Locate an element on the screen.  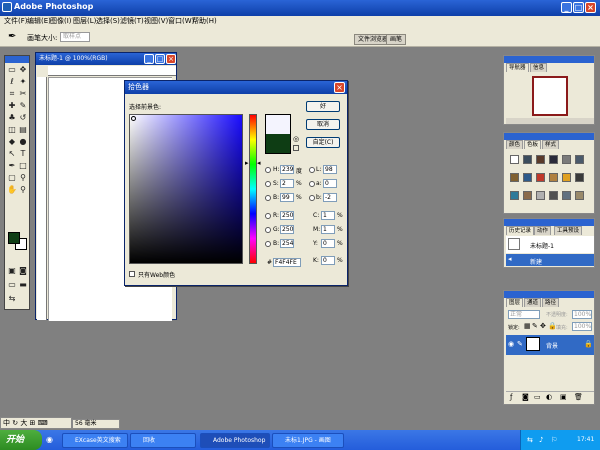
security-icon: ⚐ is located at coordinates (554, 440).